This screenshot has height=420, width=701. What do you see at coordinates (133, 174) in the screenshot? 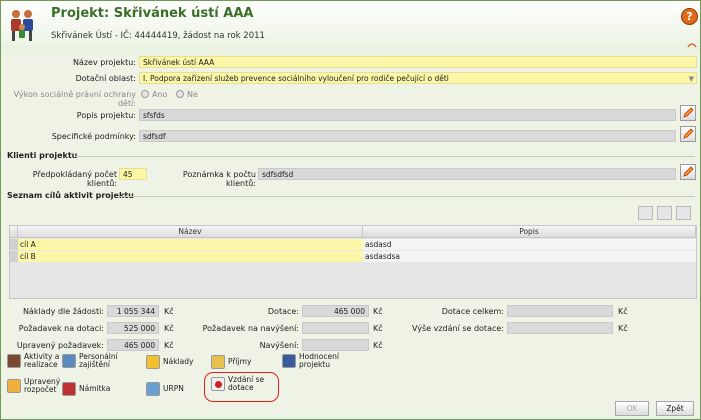
I see `pocet-field: 45` at bounding box center [133, 174].